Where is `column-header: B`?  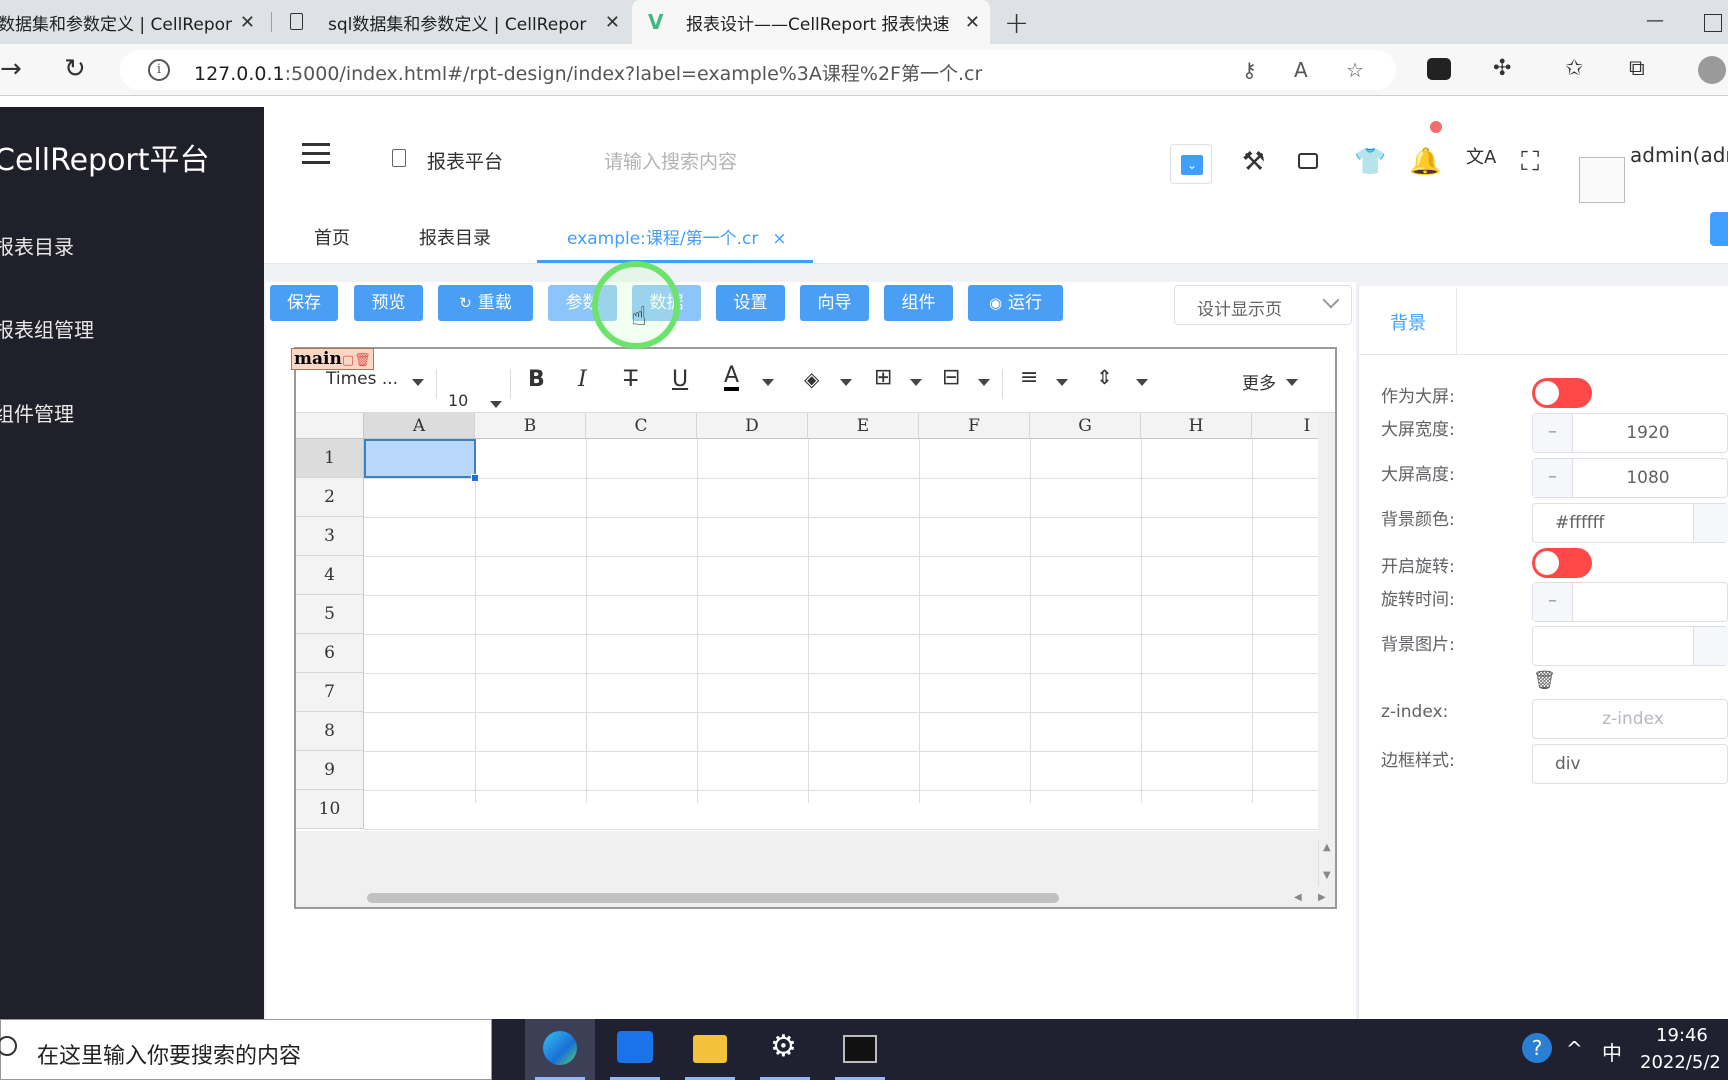
column-header: B is located at coordinates (530, 426).